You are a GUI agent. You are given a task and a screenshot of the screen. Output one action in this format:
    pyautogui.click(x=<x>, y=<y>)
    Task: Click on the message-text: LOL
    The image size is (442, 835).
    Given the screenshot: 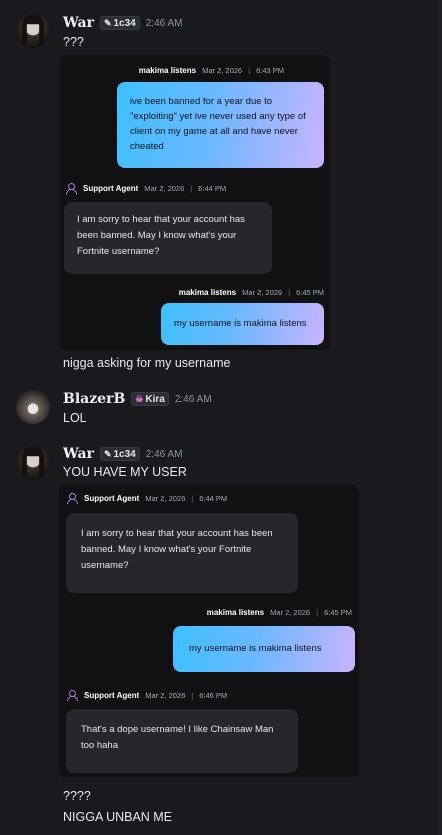 What is the action you would take?
    pyautogui.click(x=75, y=418)
    